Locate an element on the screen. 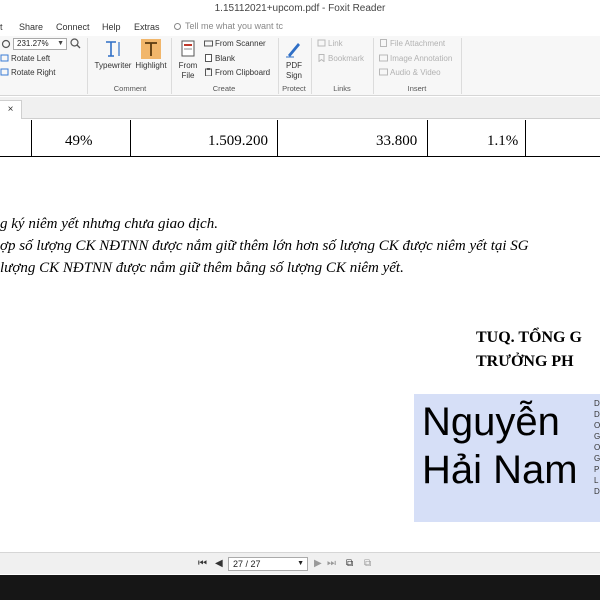 The height and width of the screenshot is (600, 600). file-attachment-label: File Attachment is located at coordinates (418, 43).